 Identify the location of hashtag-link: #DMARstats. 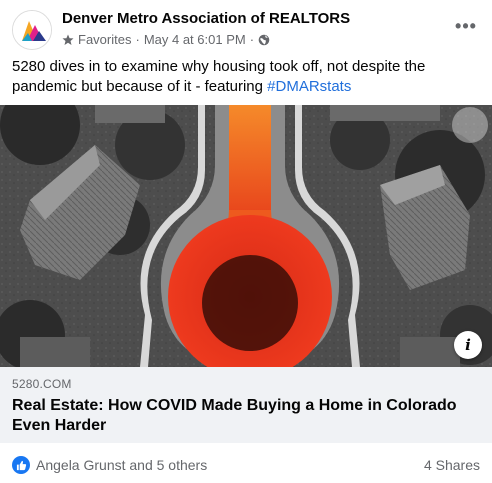
(309, 86).